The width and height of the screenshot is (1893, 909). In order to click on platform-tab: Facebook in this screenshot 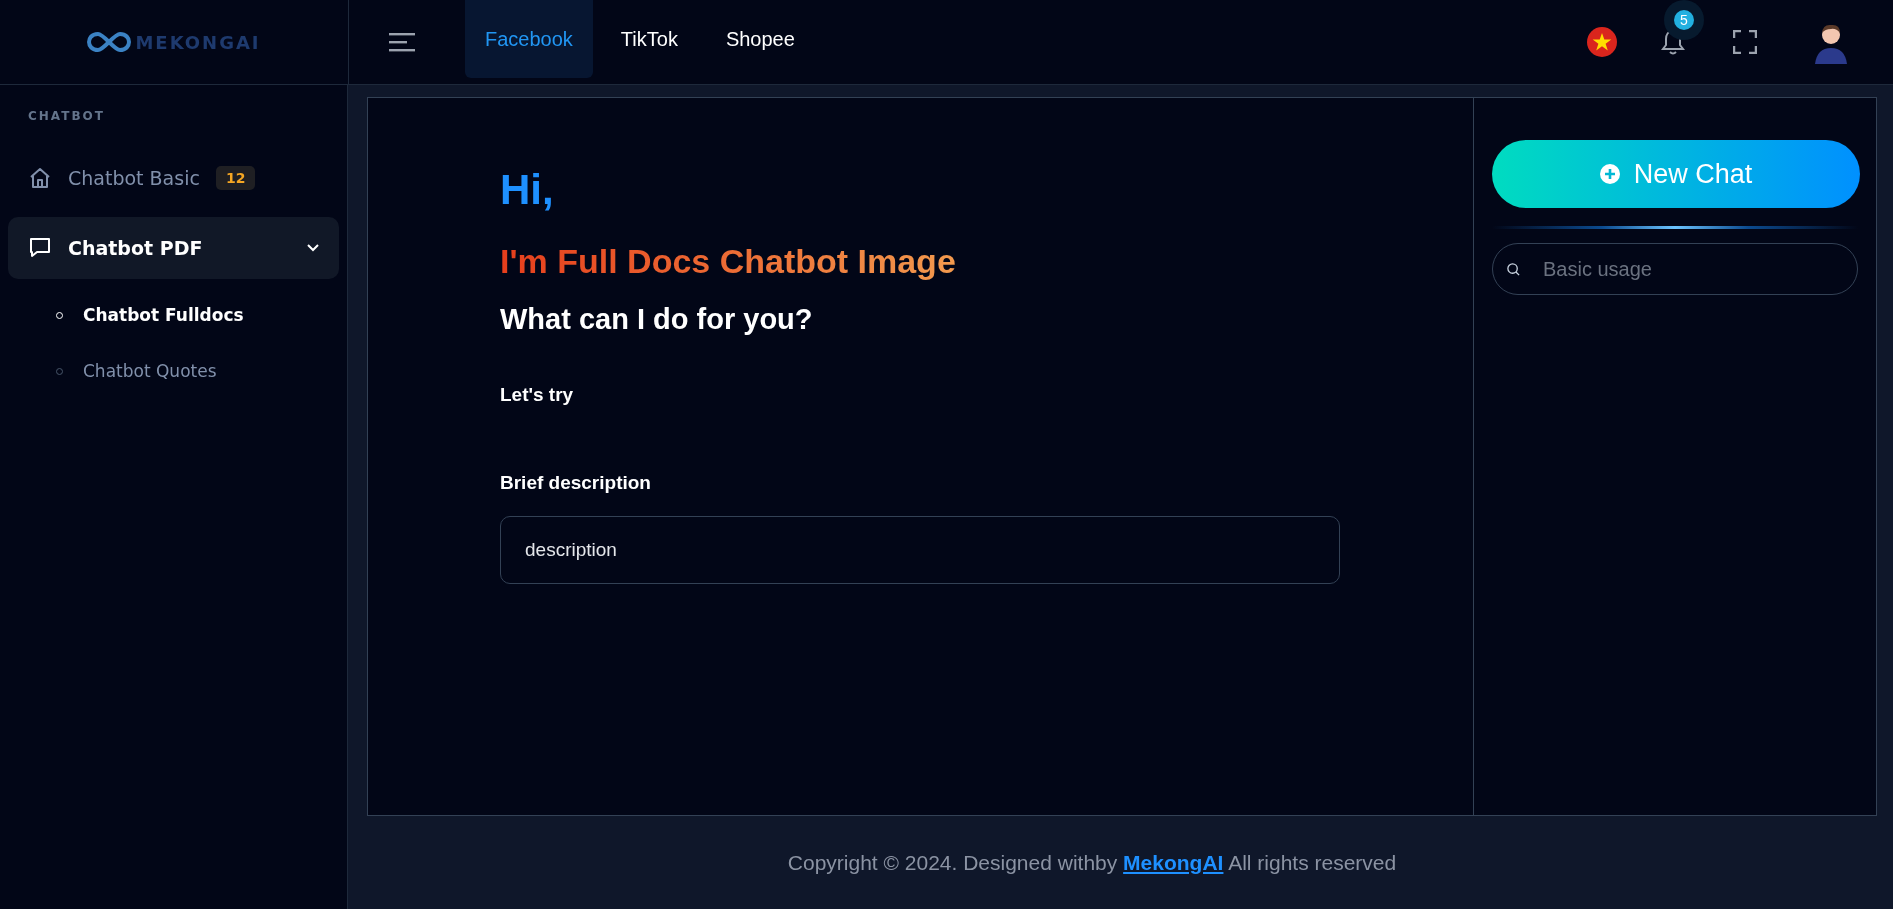, I will do `click(529, 39)`.